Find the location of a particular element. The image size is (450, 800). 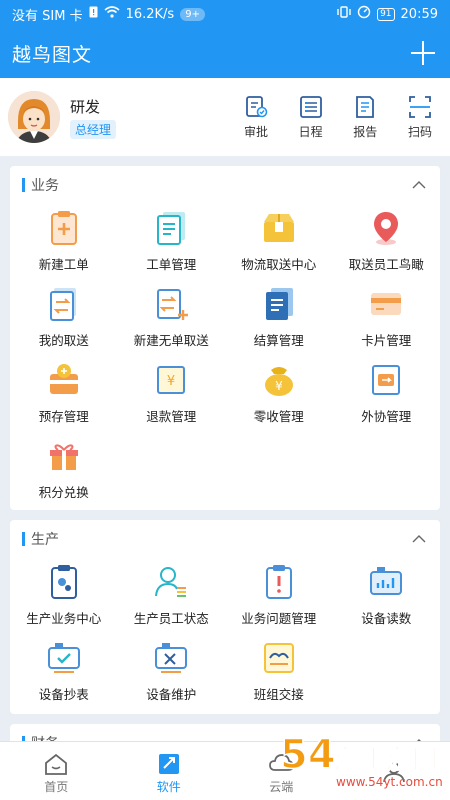

package-icon is located at coordinates (279, 228).